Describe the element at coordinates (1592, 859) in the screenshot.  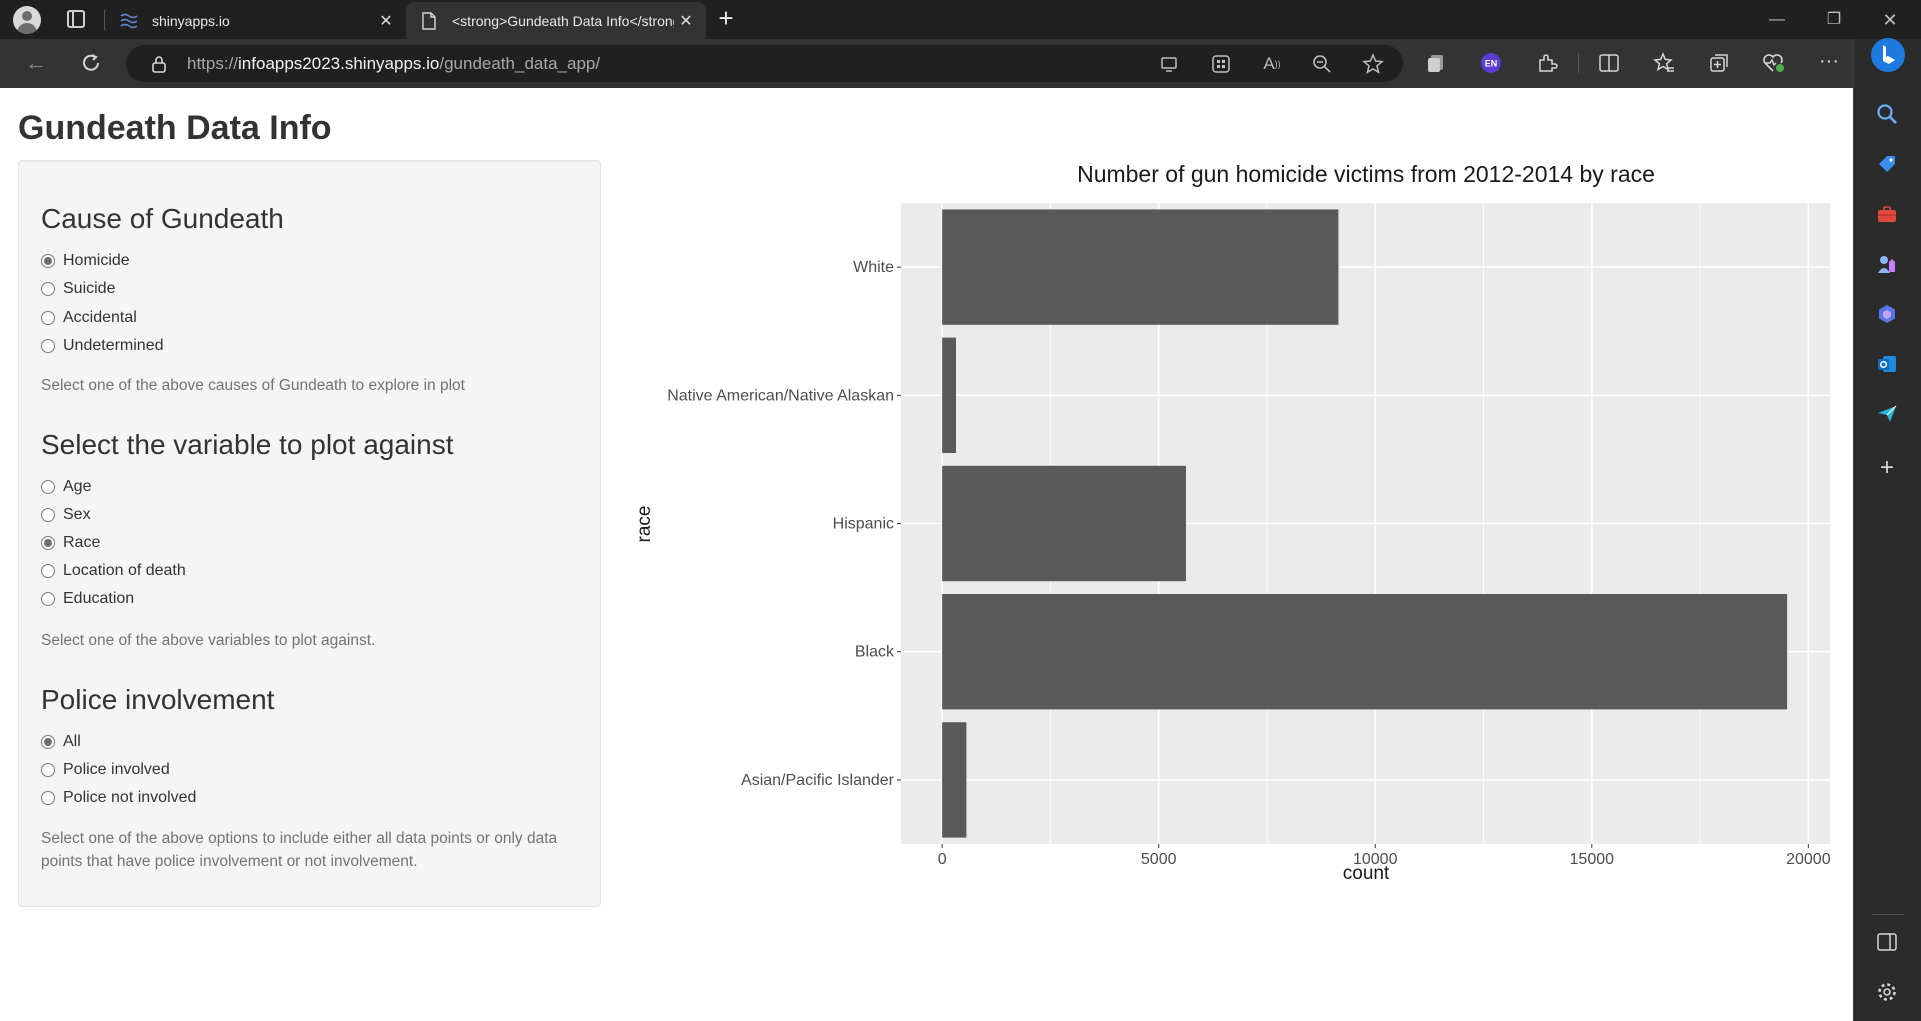
I see `x-tick-label: 15000` at that location.